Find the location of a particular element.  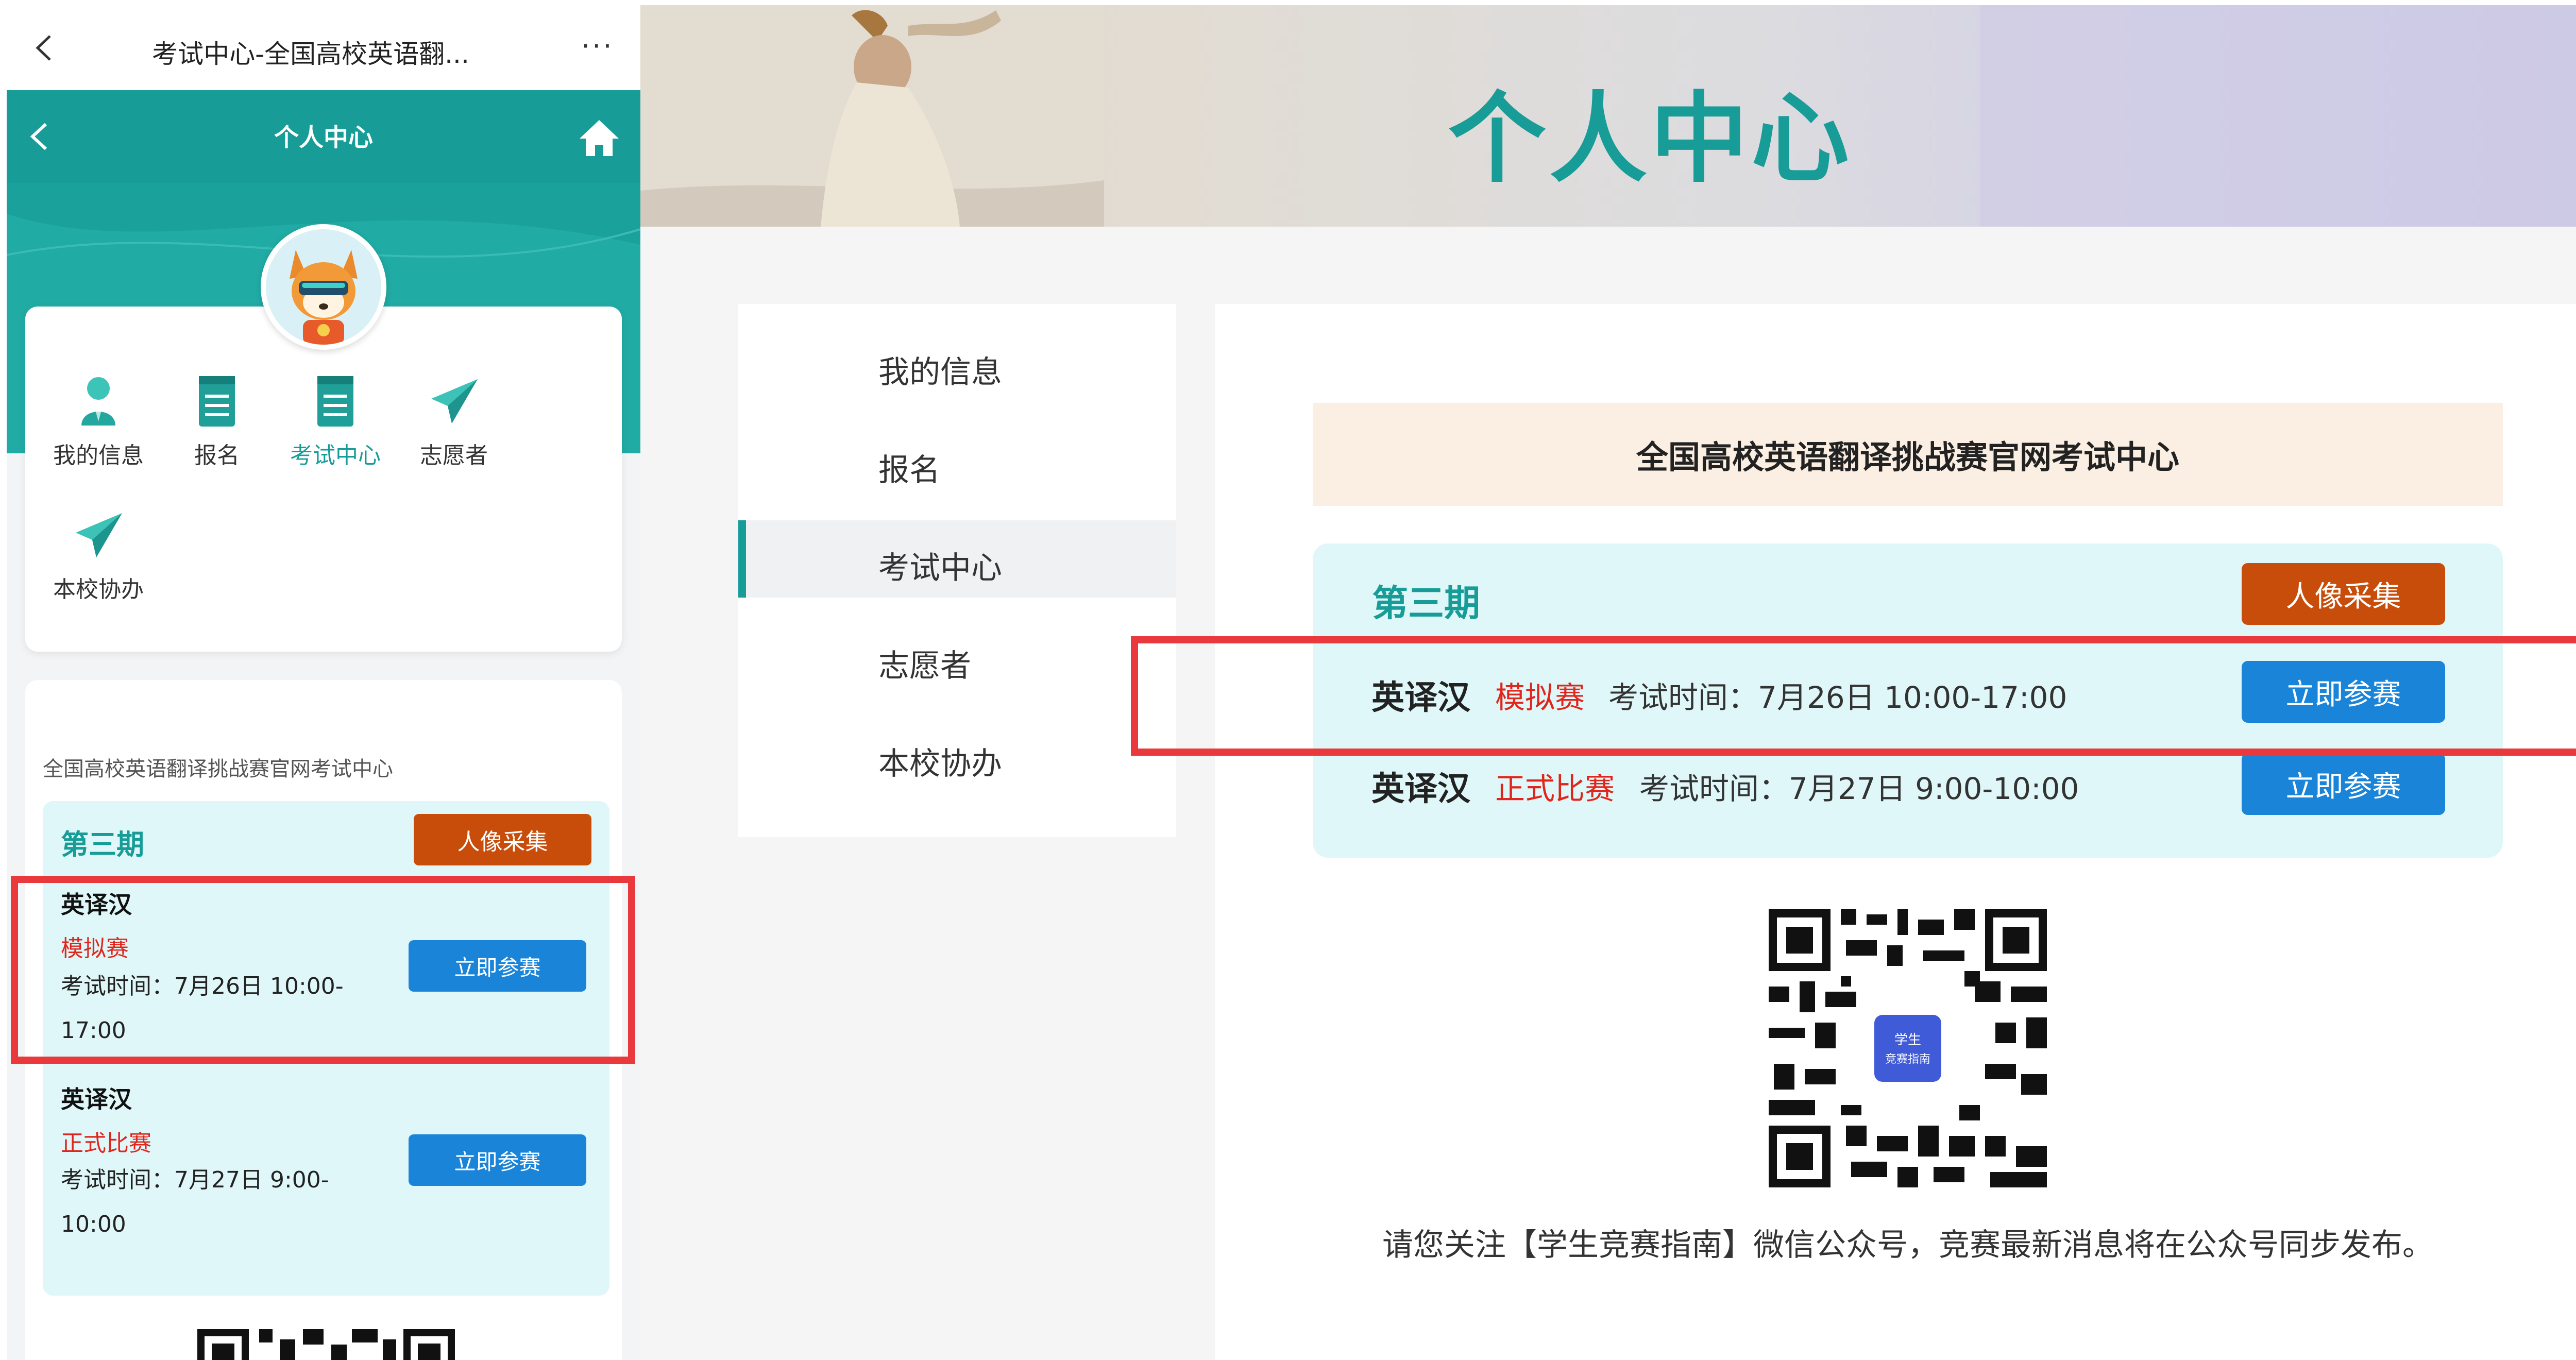

banner-title: 个人中心 is located at coordinates (1650, 139).